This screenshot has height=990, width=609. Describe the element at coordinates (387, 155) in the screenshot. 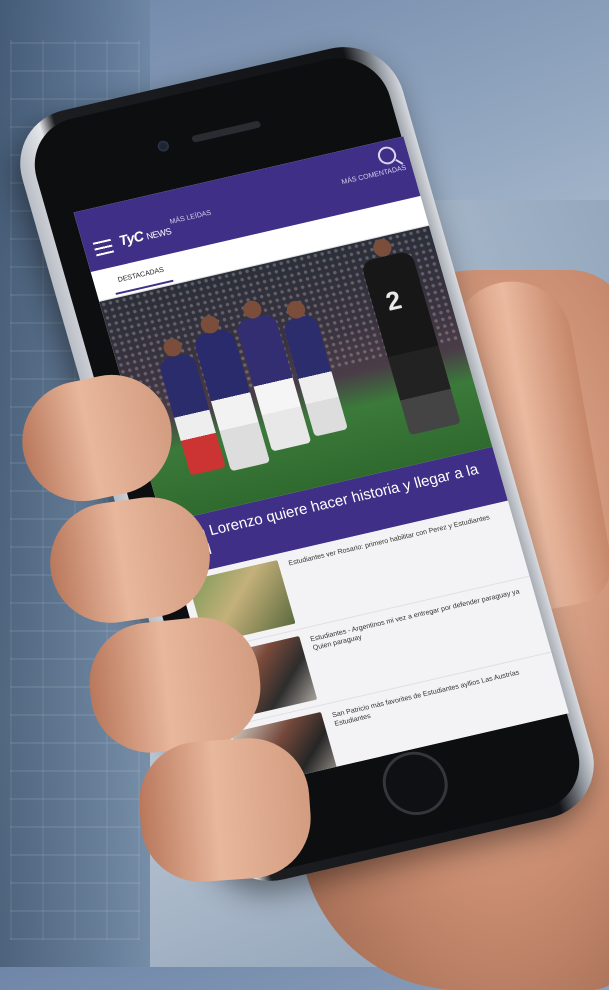

I see `search-icon` at that location.